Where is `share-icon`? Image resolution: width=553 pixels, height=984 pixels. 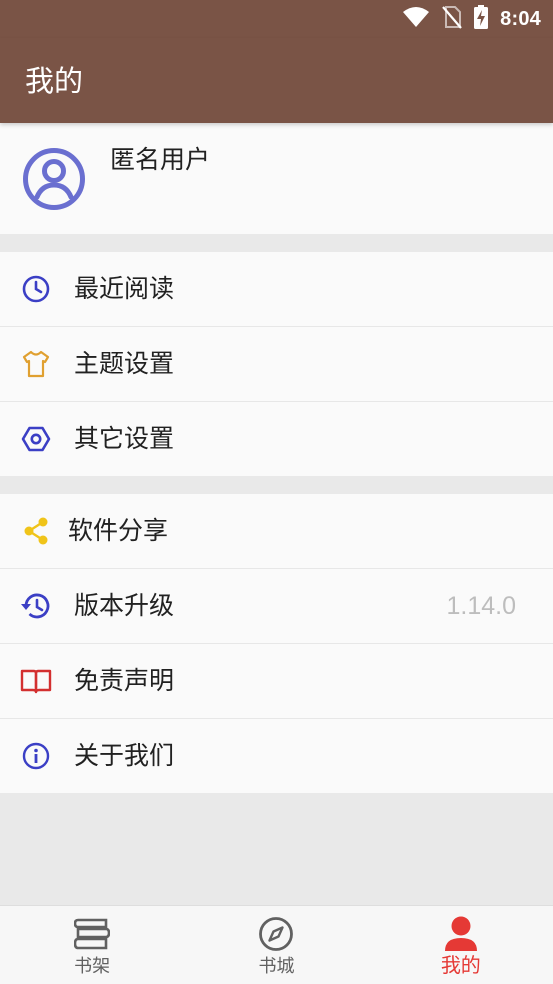
share-icon is located at coordinates (36, 531).